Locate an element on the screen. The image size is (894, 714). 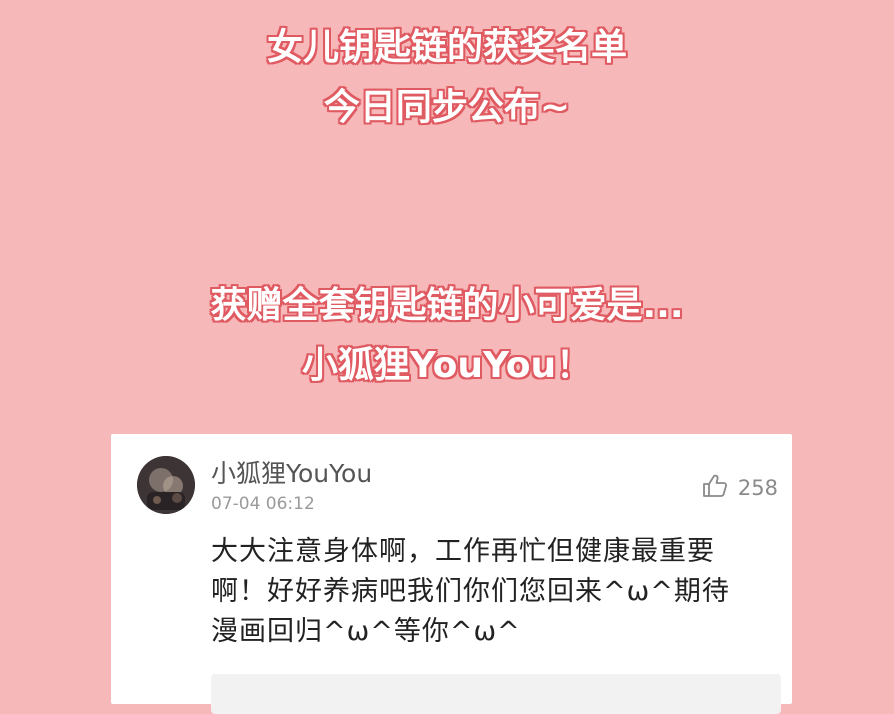
headline-prize-list: 女儿钥匙链的获奖名单 is located at coordinates (446, 47).